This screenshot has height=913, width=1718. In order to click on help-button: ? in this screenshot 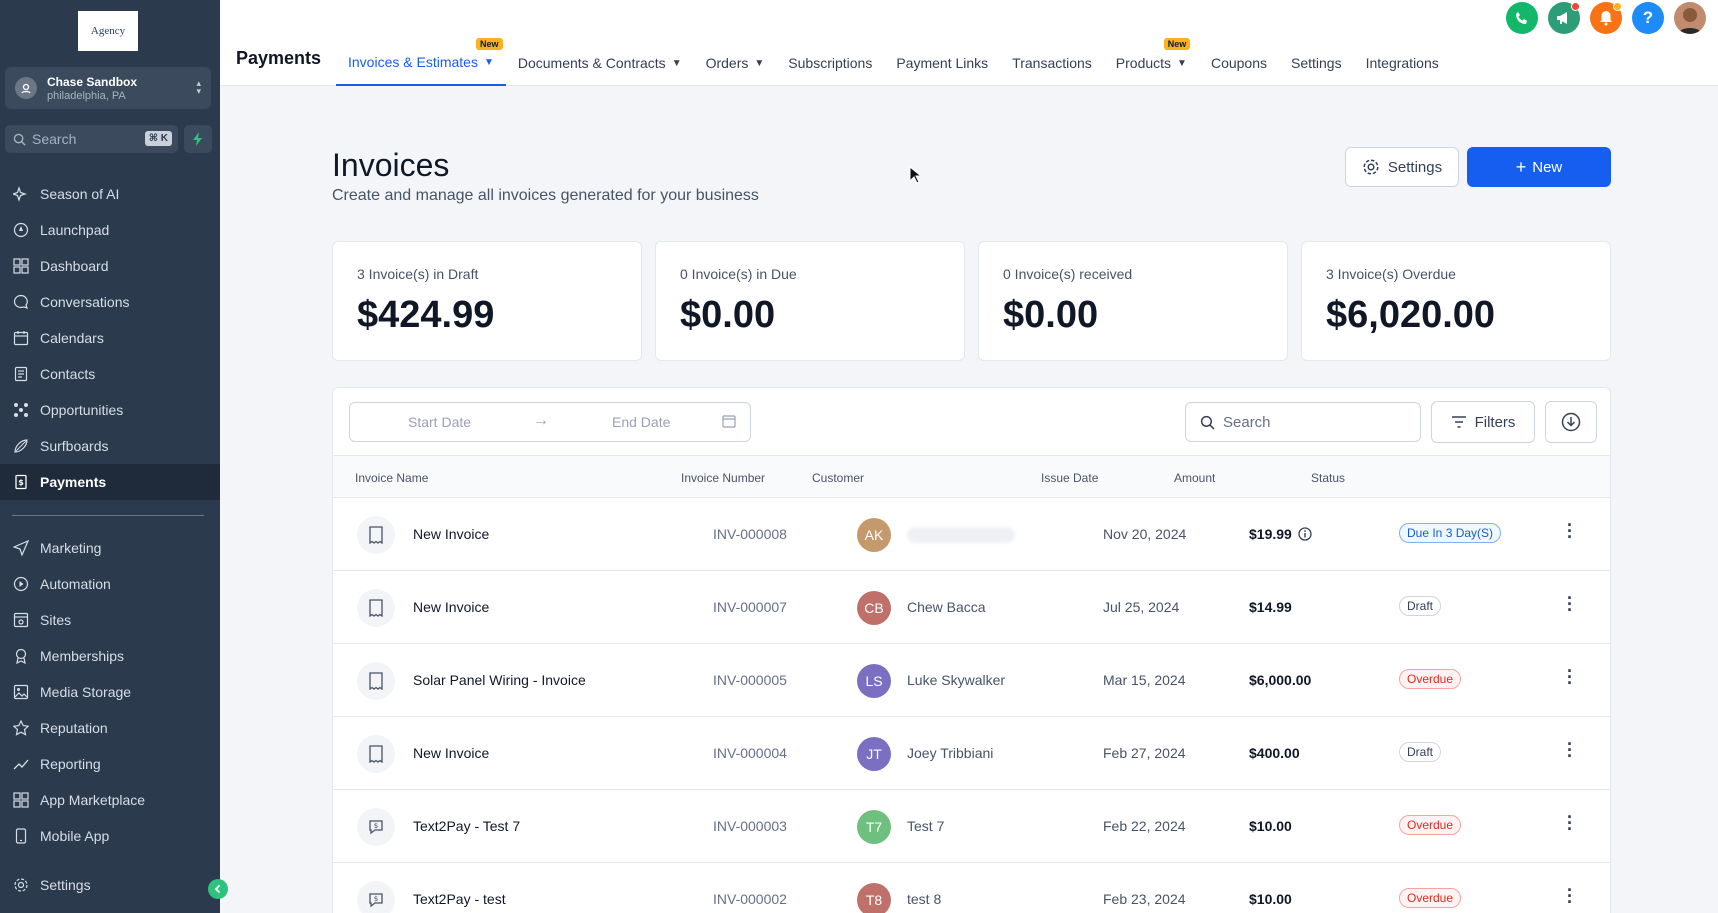, I will do `click(1648, 18)`.